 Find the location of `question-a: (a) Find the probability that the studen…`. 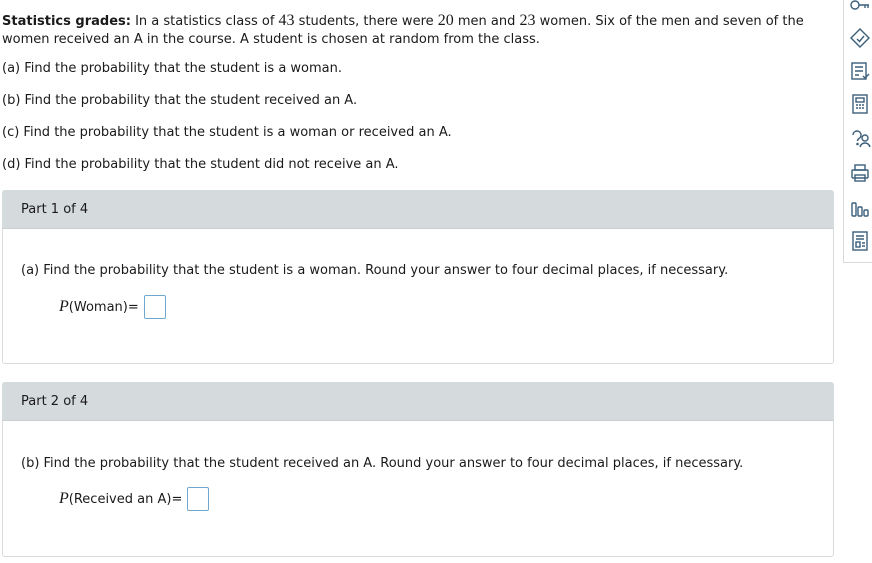

question-a: (a) Find the probability that the studen… is located at coordinates (172, 68).